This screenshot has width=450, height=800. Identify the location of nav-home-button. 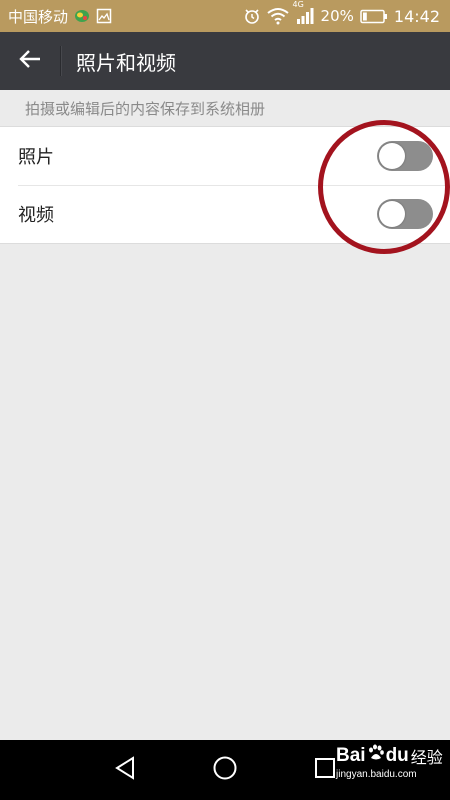
(225, 770).